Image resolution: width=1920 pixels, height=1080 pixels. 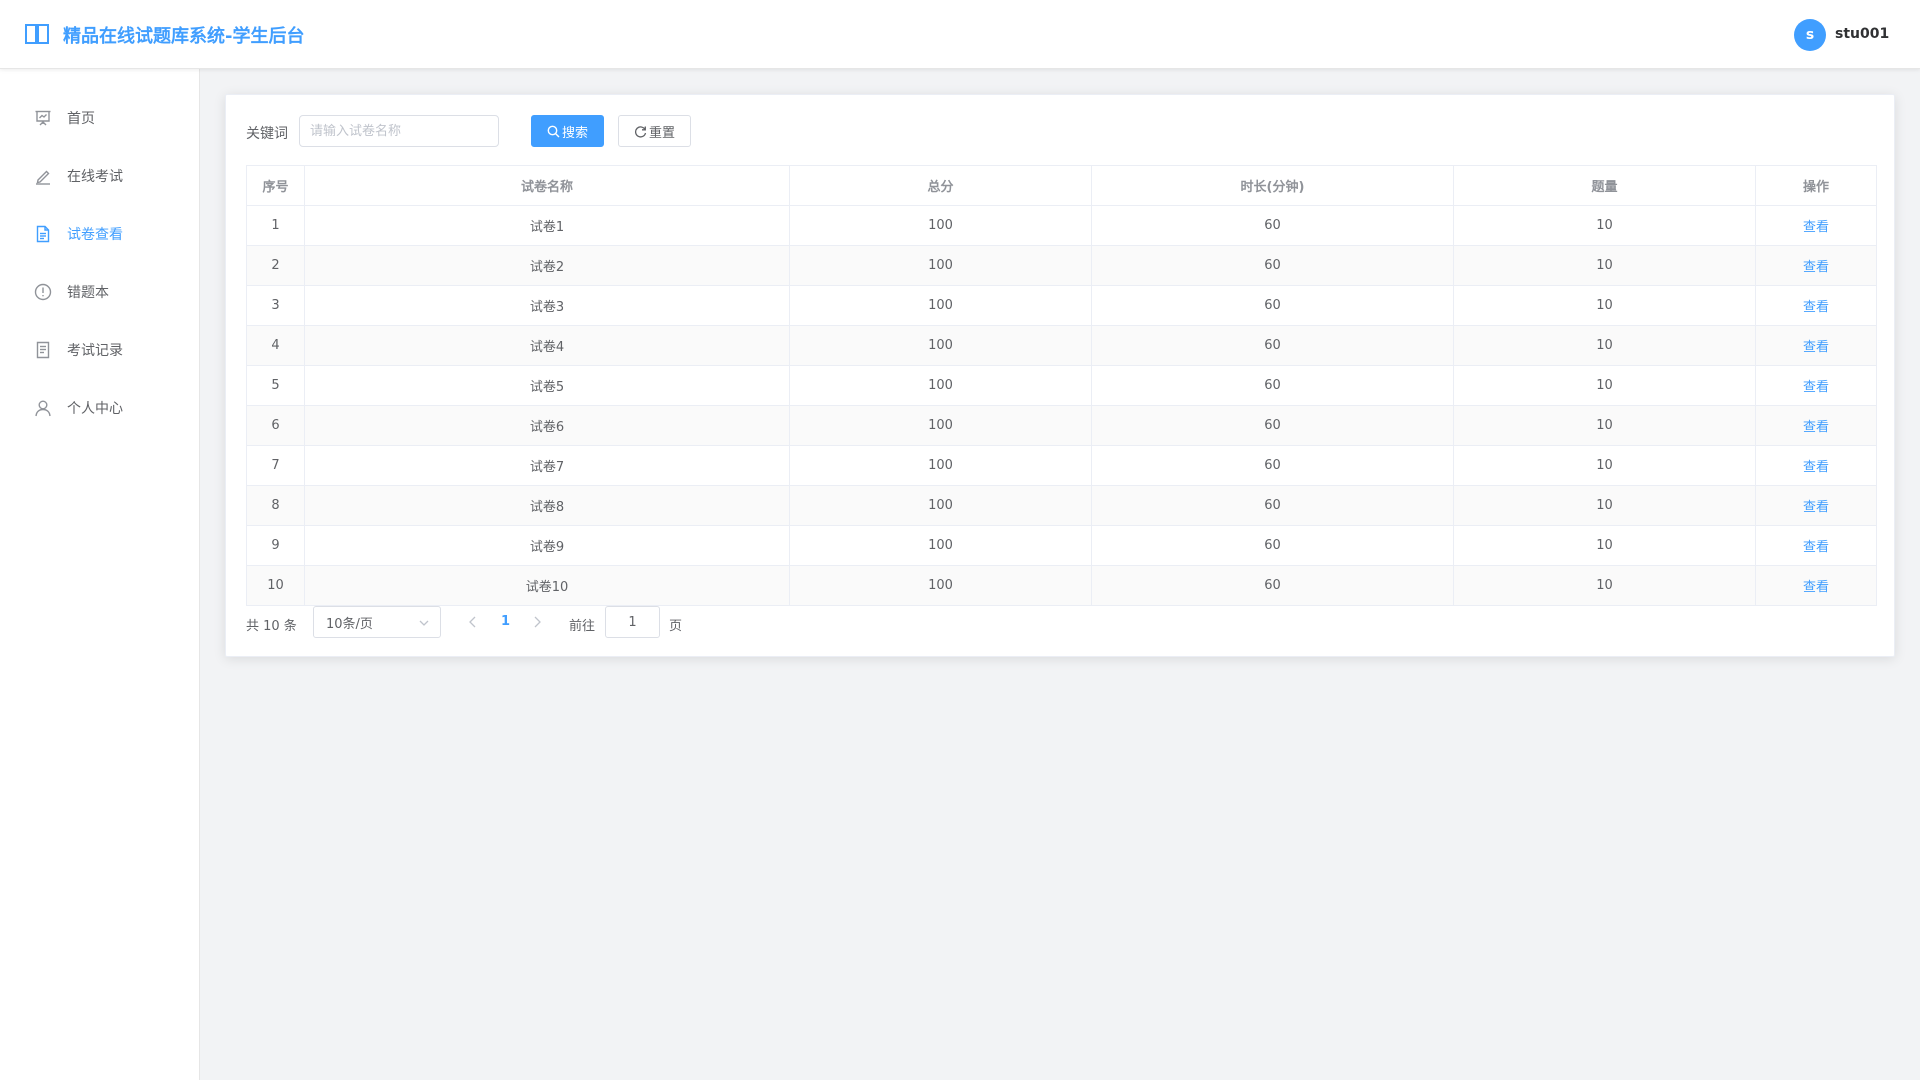 What do you see at coordinates (43, 350) in the screenshot?
I see `notebook-icon` at bounding box center [43, 350].